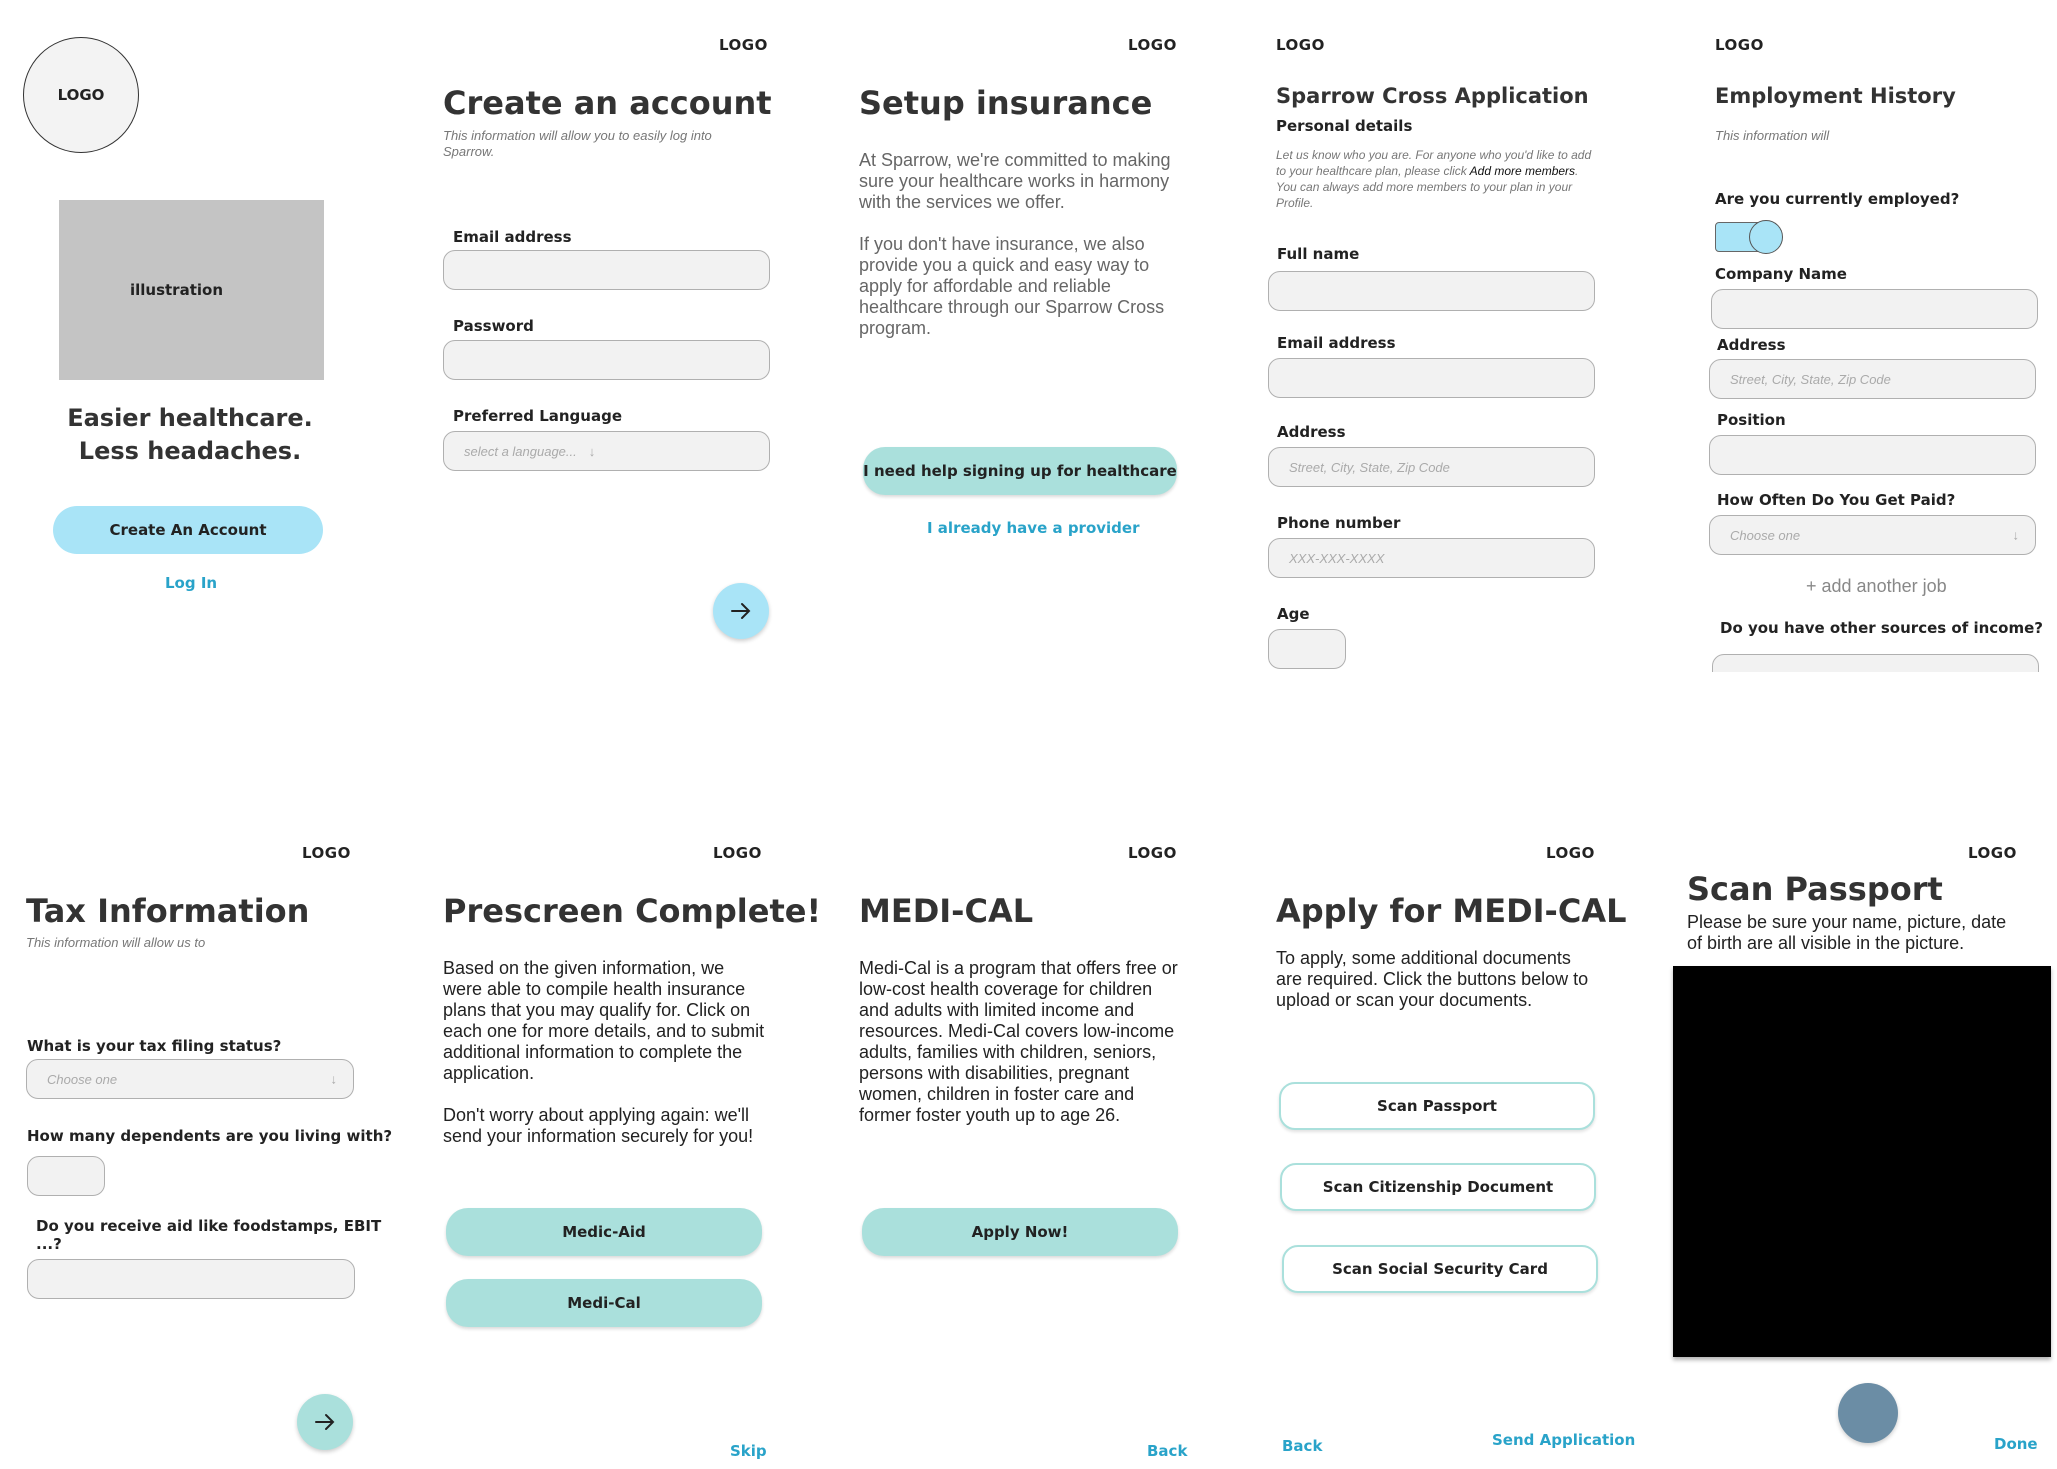 The image size is (2057, 1469). What do you see at coordinates (1451, 911) in the screenshot?
I see `page-title: Apply for MEDI-CAL` at bounding box center [1451, 911].